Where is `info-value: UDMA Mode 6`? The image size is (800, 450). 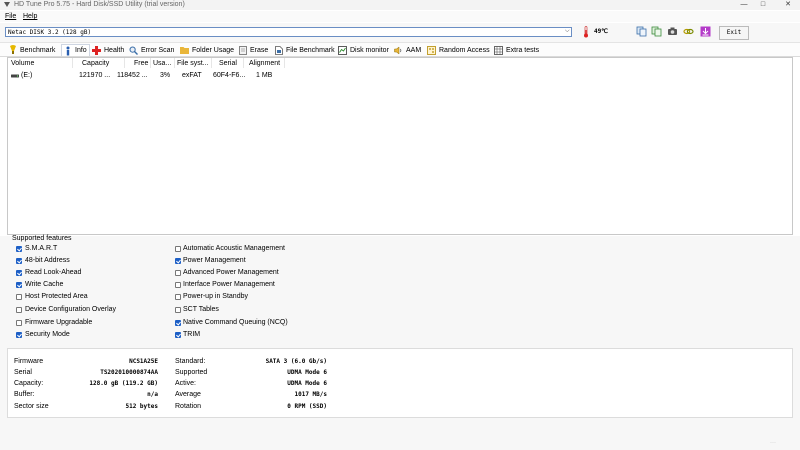 info-value: UDMA Mode 6 is located at coordinates (307, 383).